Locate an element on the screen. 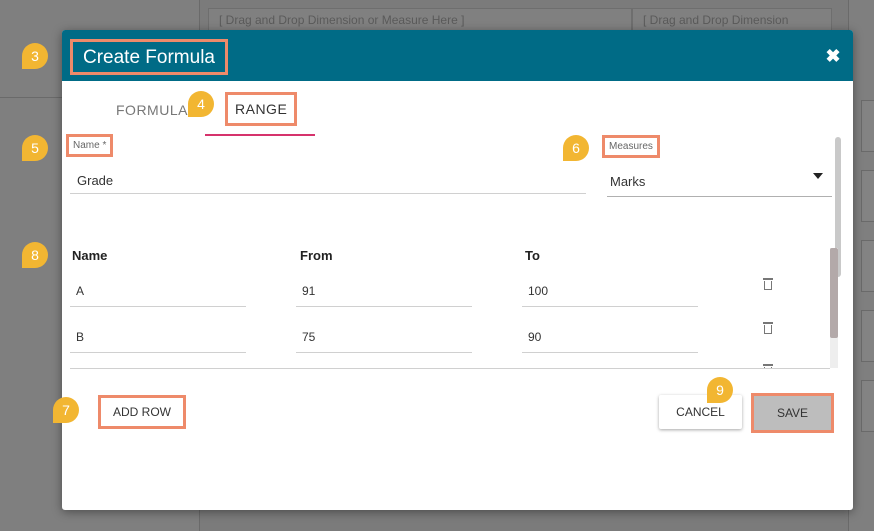 Image resolution: width=874 pixels, height=531 pixels. range-scrollbar-thumb is located at coordinates (834, 293).